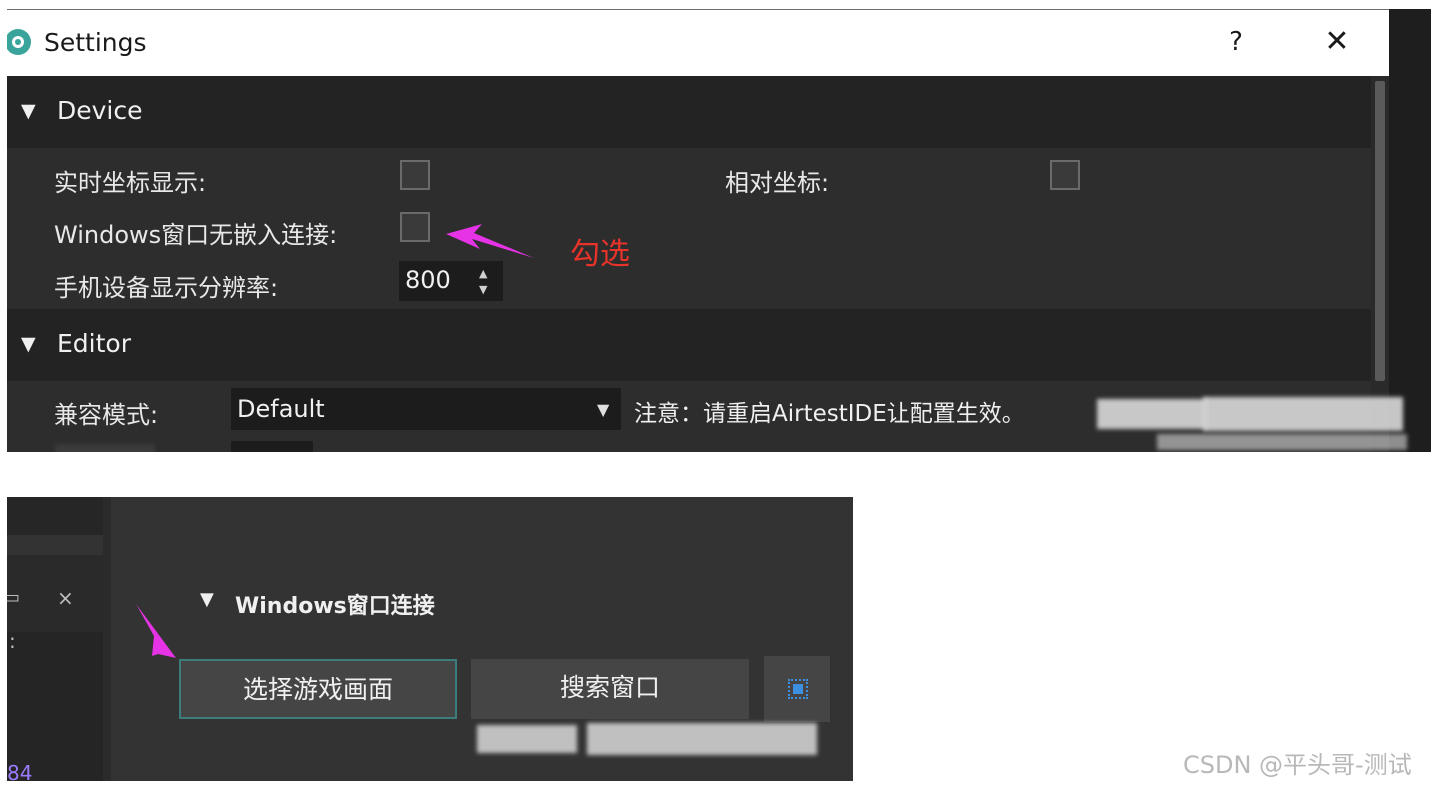  I want to click on relative-coords-checkbox, so click(1065, 175).